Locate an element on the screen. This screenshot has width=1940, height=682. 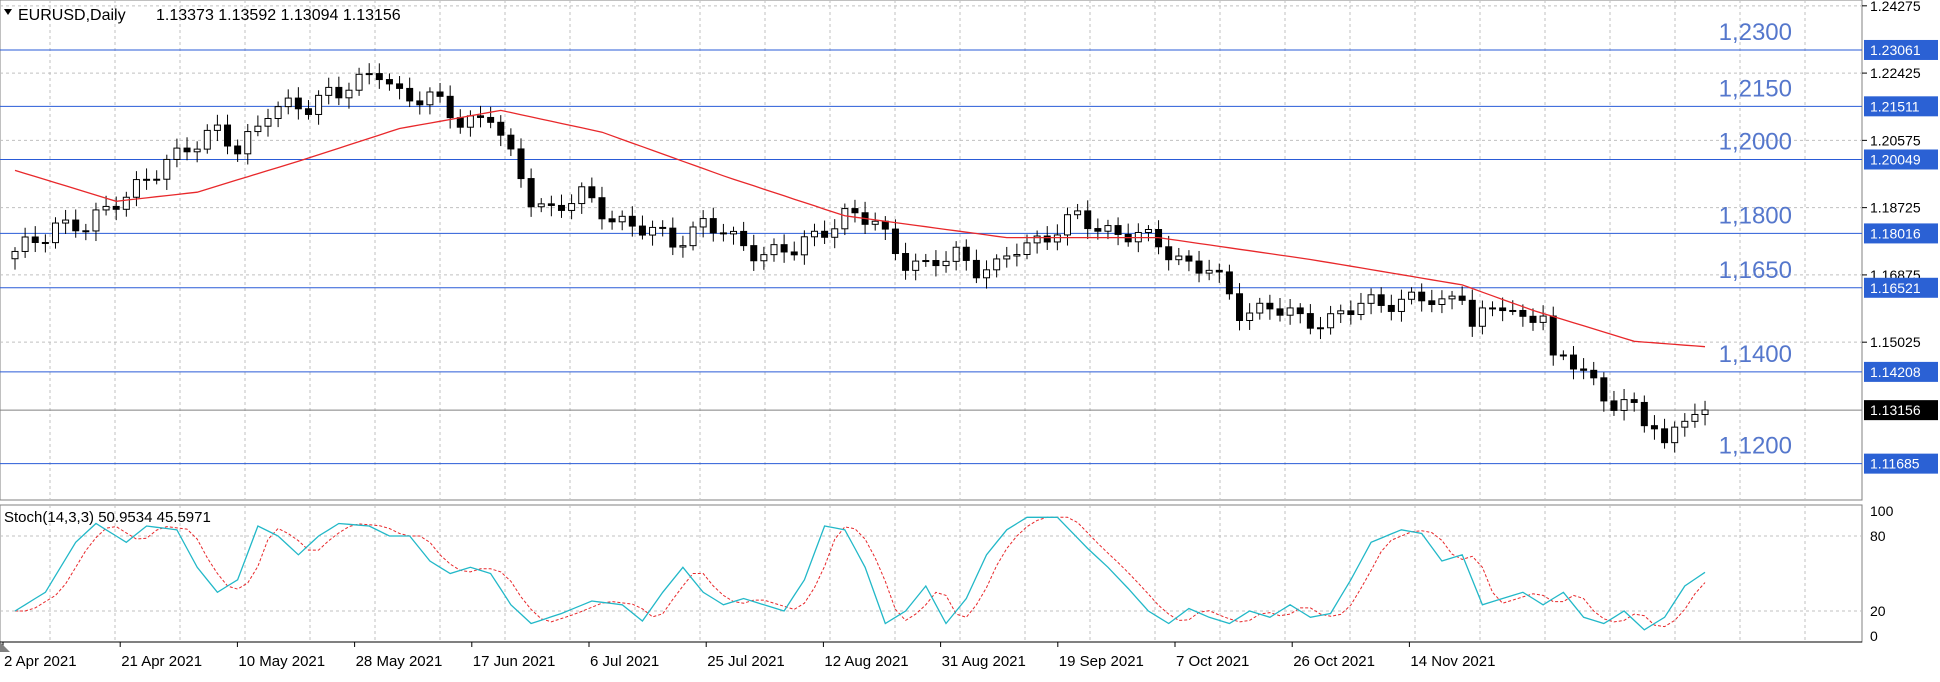
chart-shift-icon is located at coordinates (5, 647).